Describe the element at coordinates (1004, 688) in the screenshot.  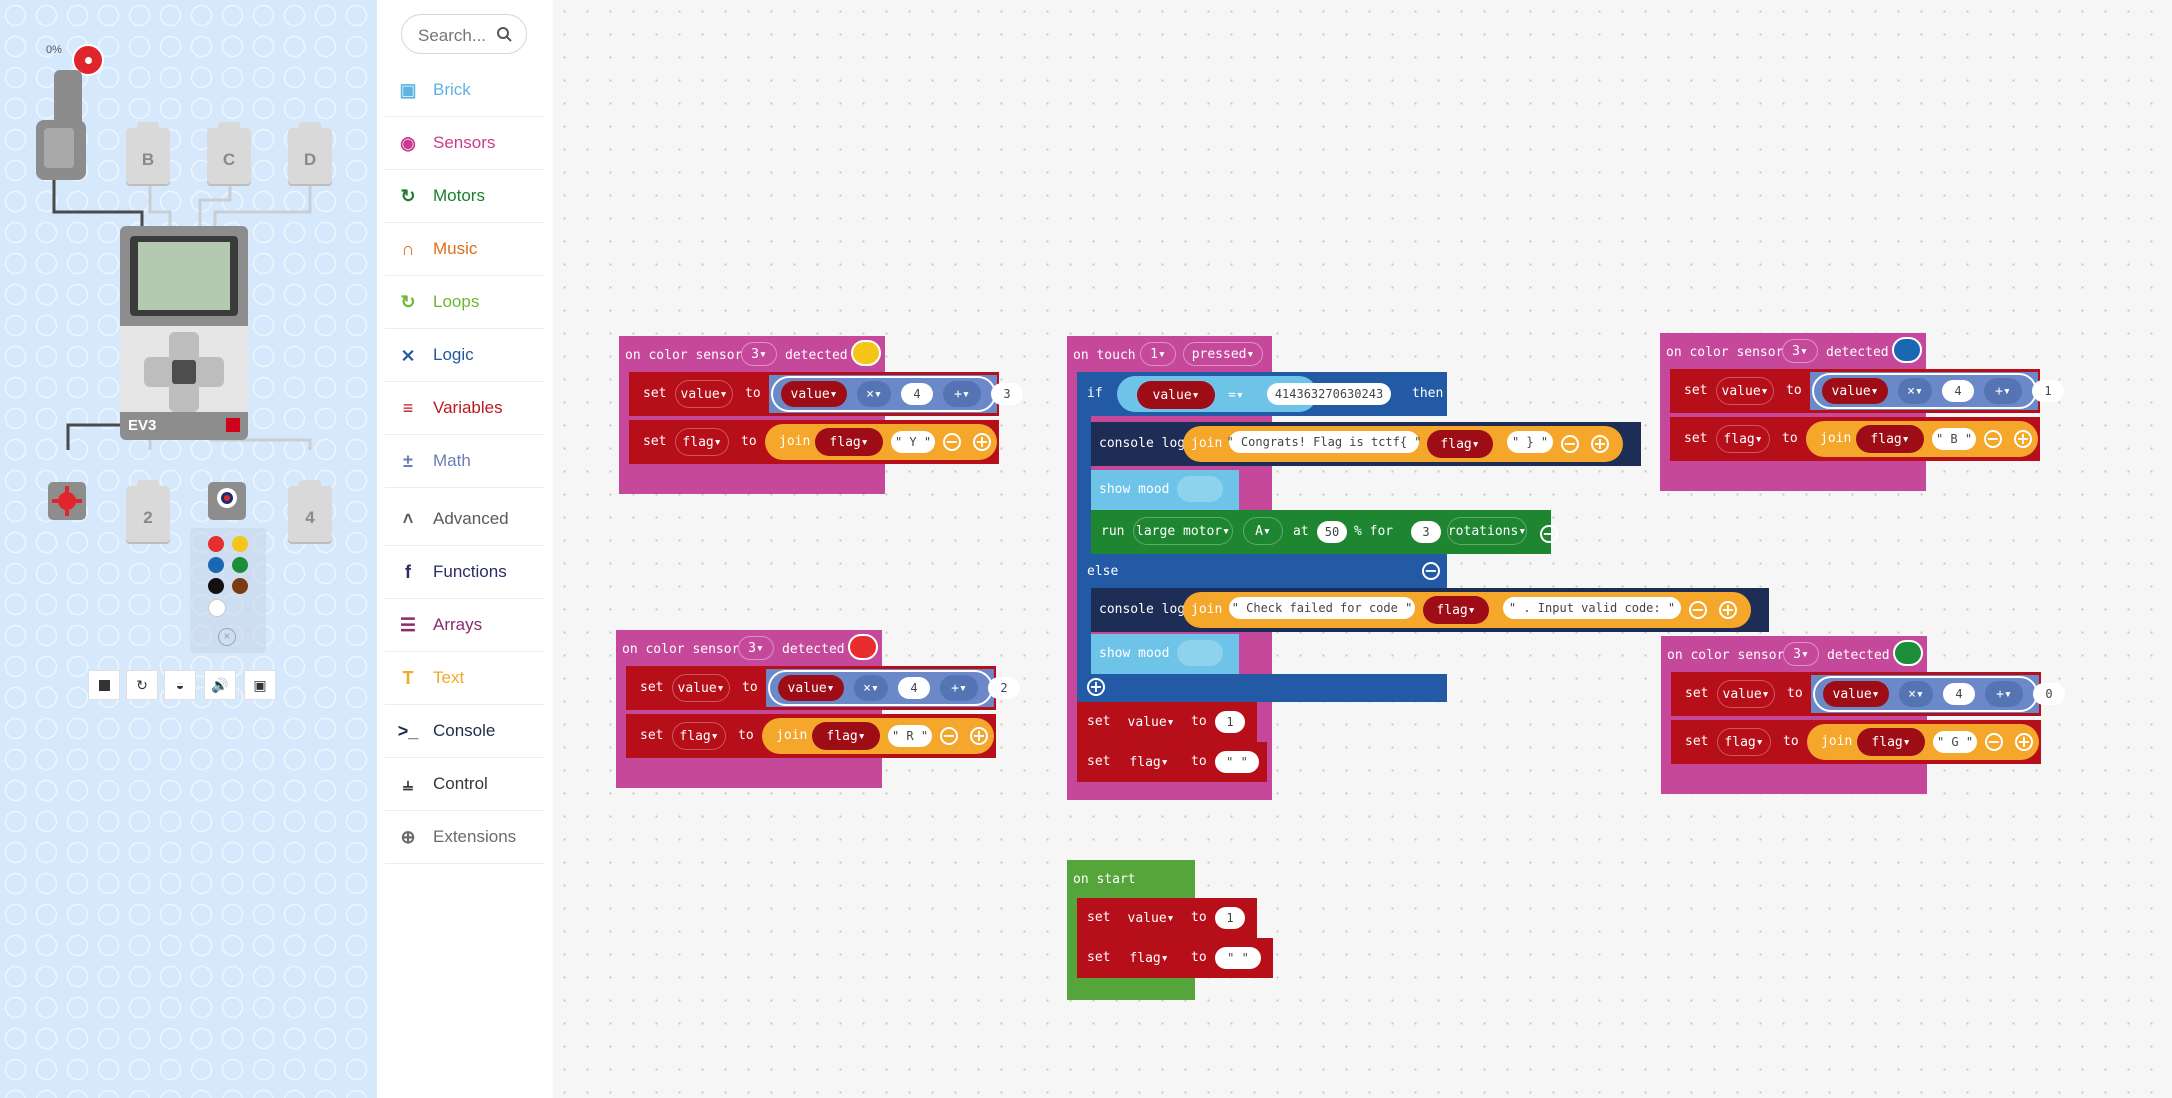
I see `number-input: 2` at that location.